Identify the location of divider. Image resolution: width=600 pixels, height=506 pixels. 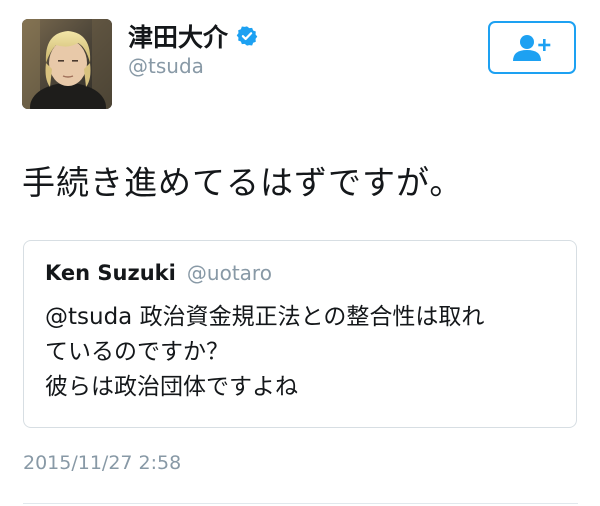
(300, 503).